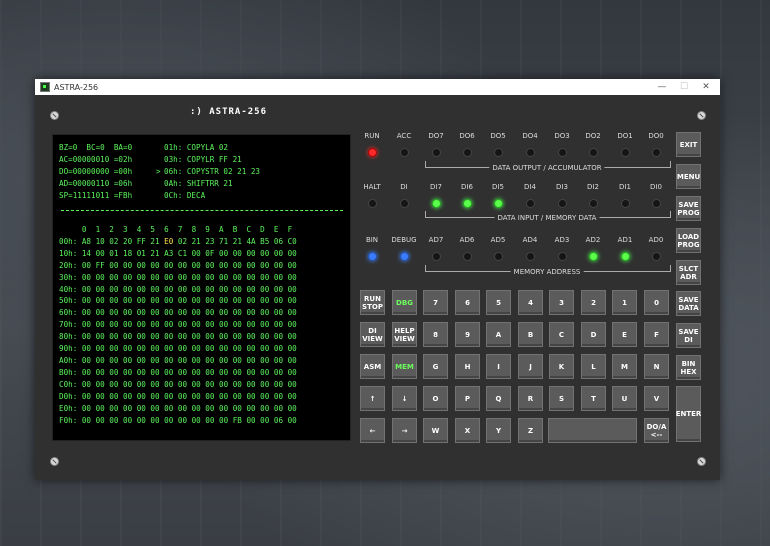  I want to click on key-s: S, so click(561, 398).